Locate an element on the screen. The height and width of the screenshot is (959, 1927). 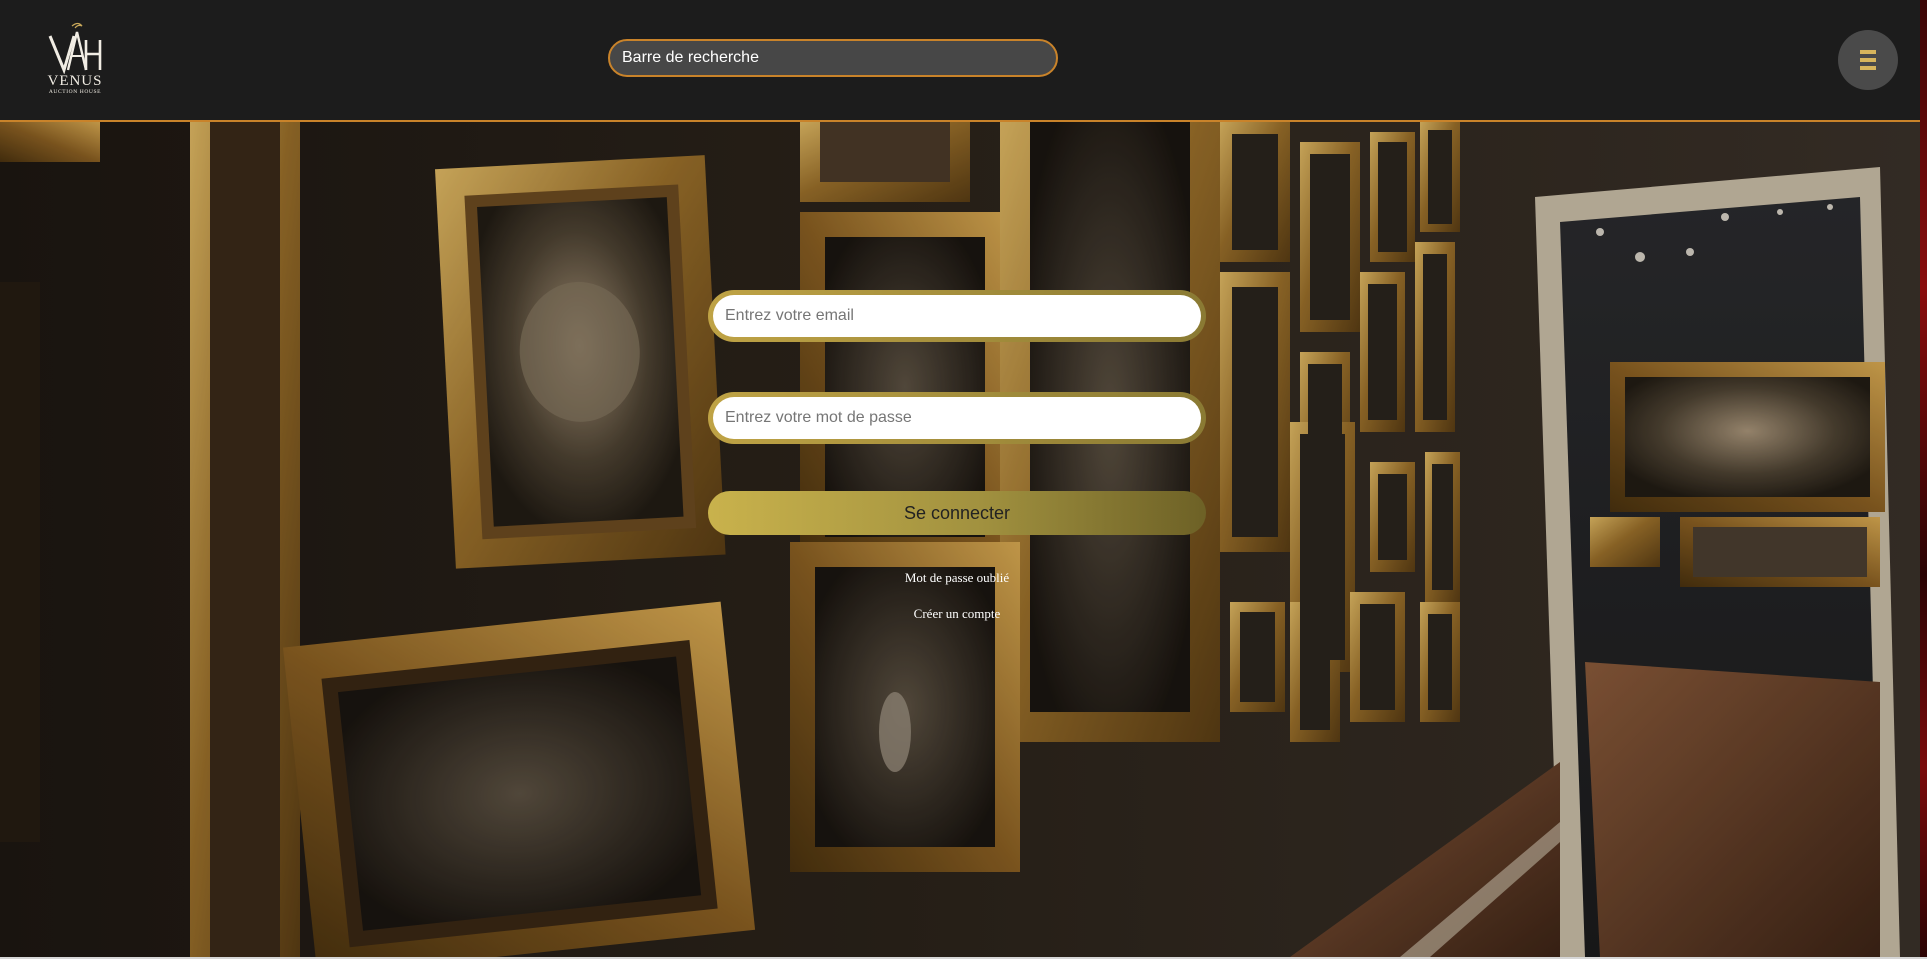
hamburger-menu-icon is located at coordinates (1868, 60).